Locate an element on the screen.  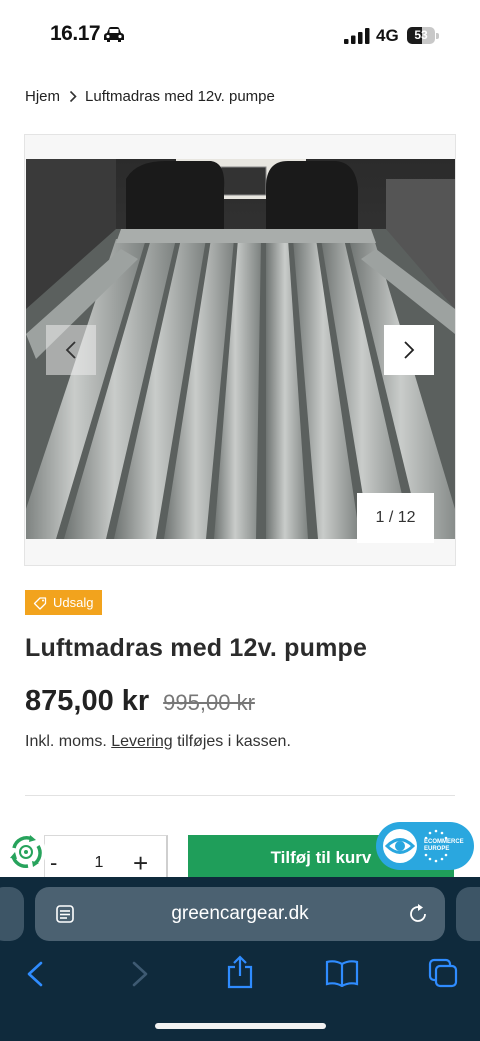
battery-tip is located at coordinates (437, 36).